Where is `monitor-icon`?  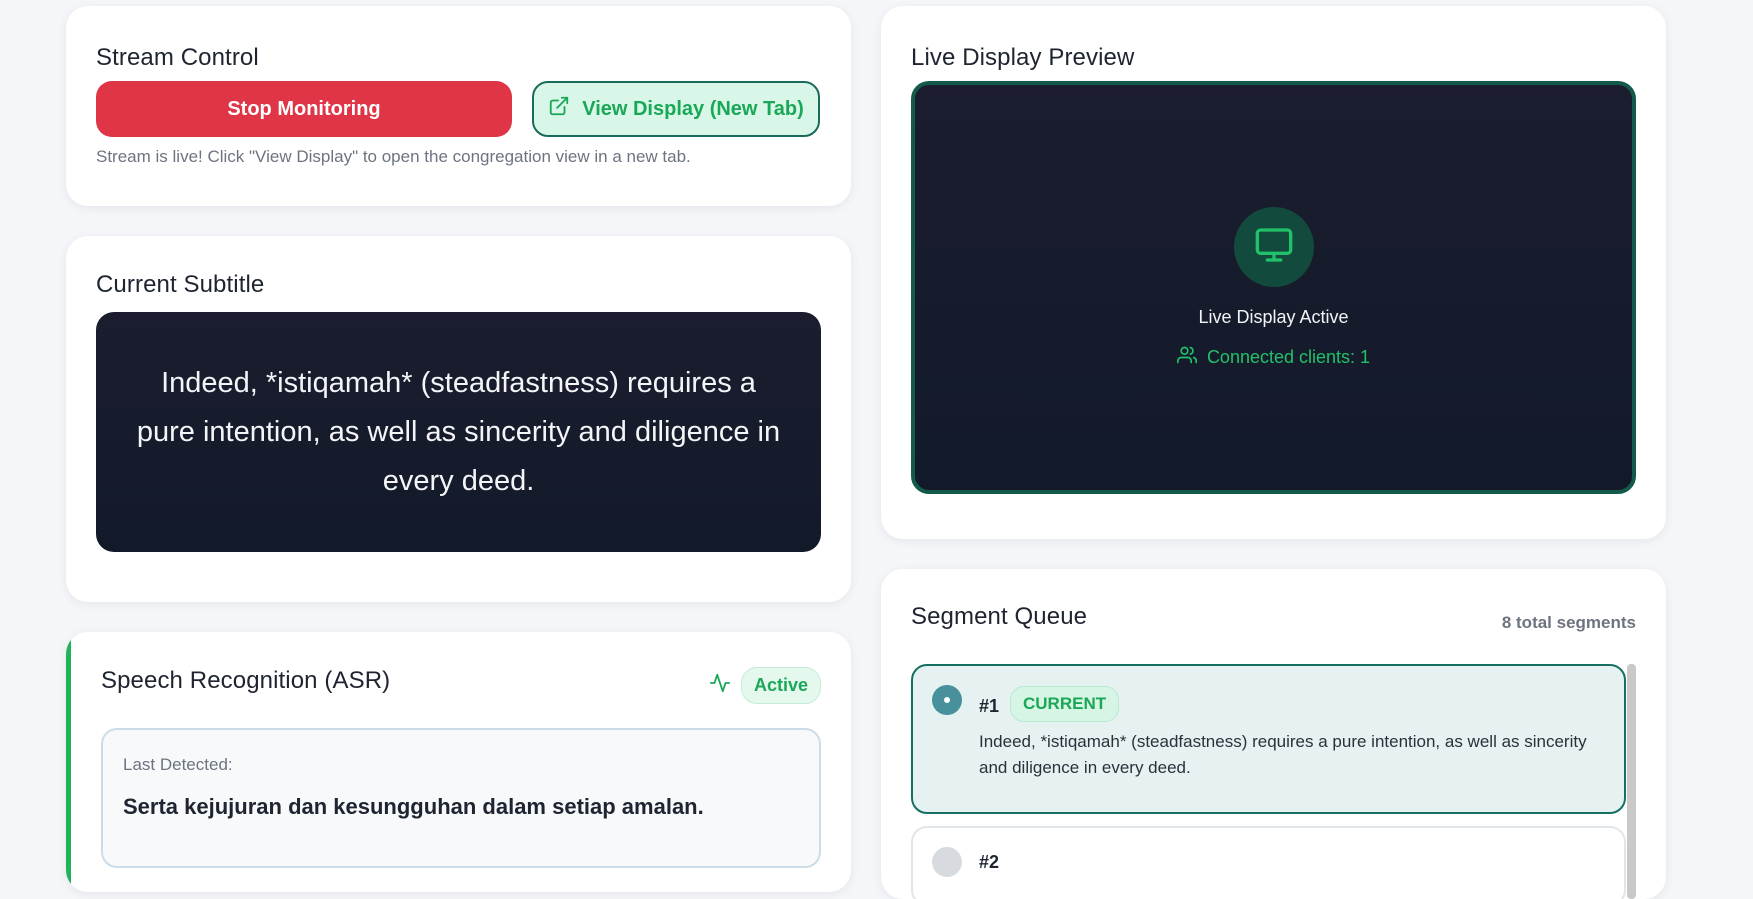 monitor-icon is located at coordinates (1274, 247).